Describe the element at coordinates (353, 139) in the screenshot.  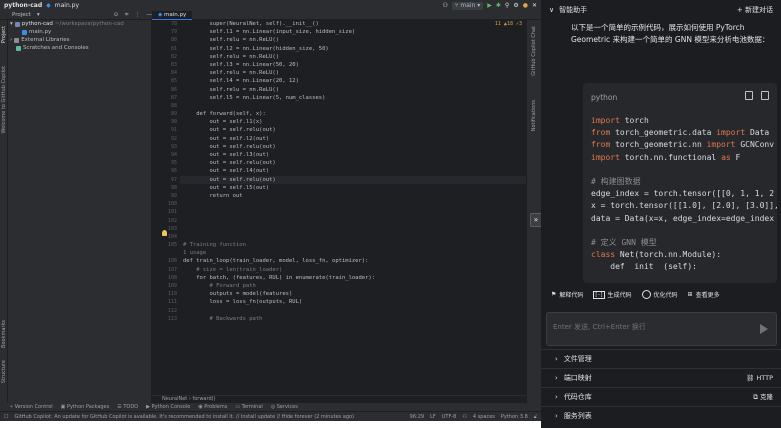
I see `code-line: out = self.l2(out)` at that location.